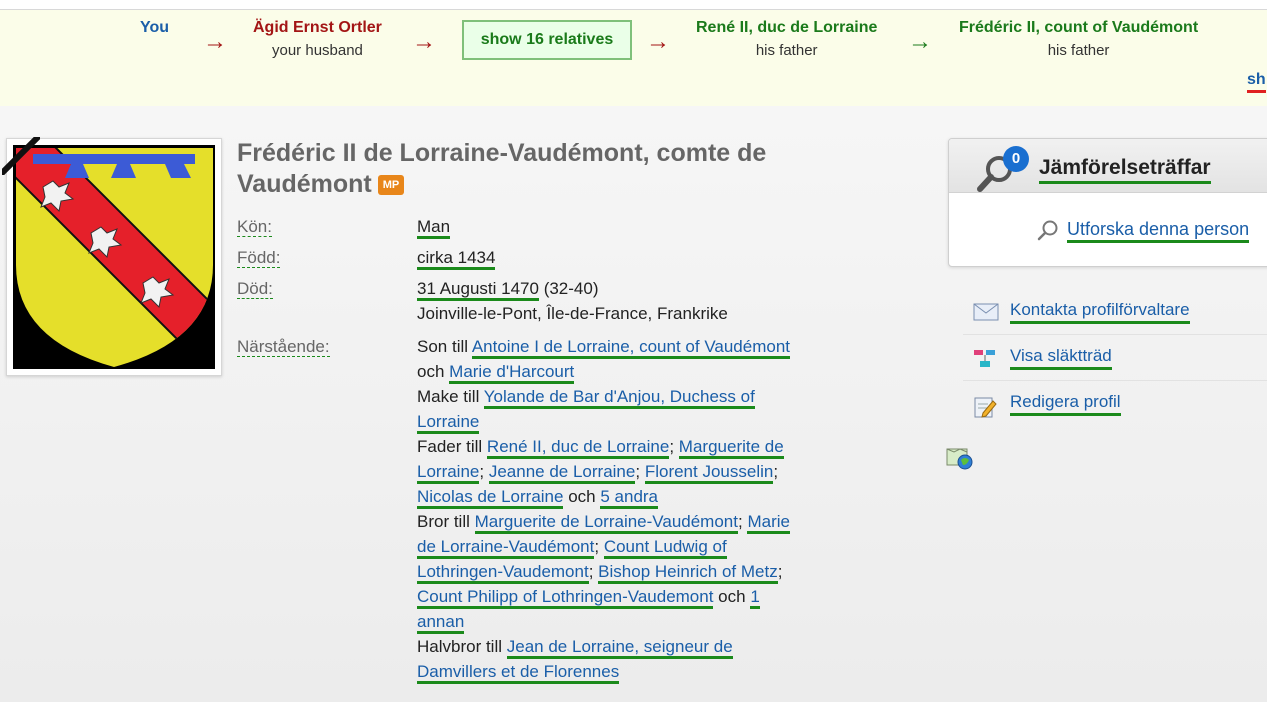 This screenshot has height=702, width=1267. I want to click on path-node-name: Ägid Ernst Ortler, so click(317, 27).